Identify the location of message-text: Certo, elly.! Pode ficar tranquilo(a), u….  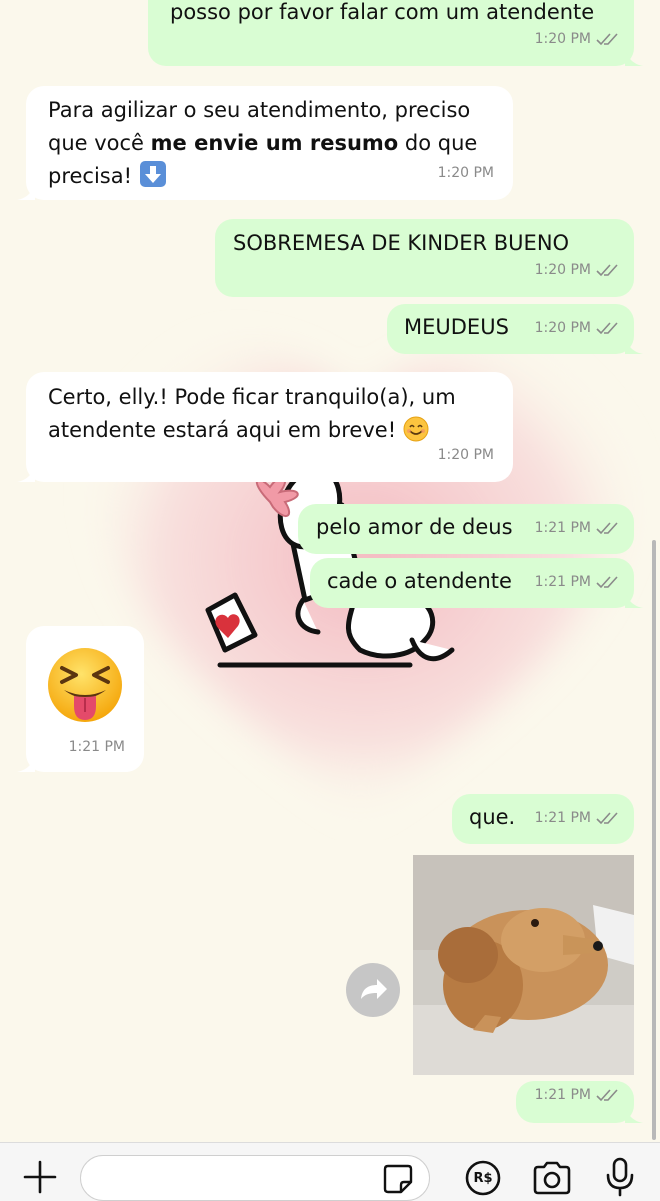
(252, 414).